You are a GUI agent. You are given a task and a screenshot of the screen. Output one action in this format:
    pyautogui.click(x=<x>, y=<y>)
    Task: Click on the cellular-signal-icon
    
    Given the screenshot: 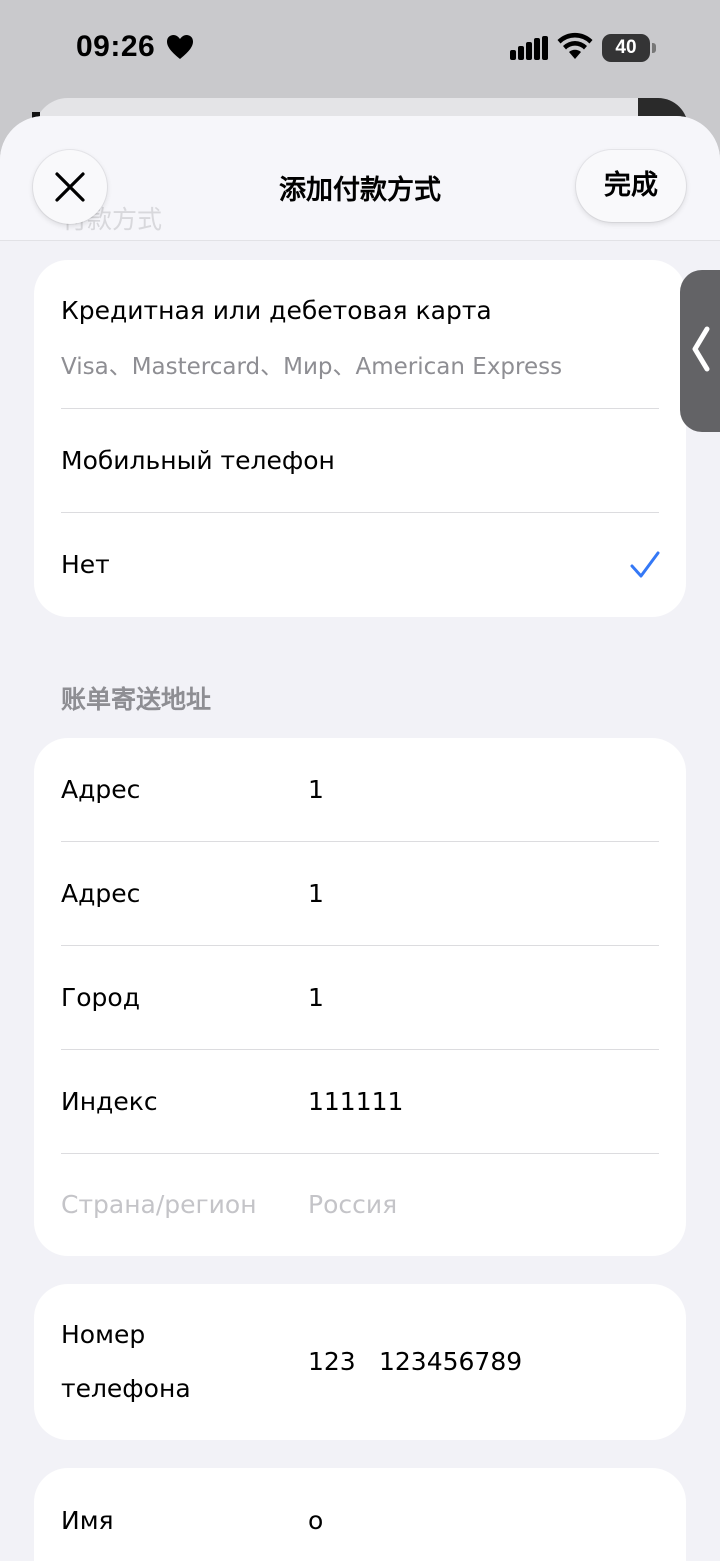 What is the action you would take?
    pyautogui.click(x=529, y=48)
    